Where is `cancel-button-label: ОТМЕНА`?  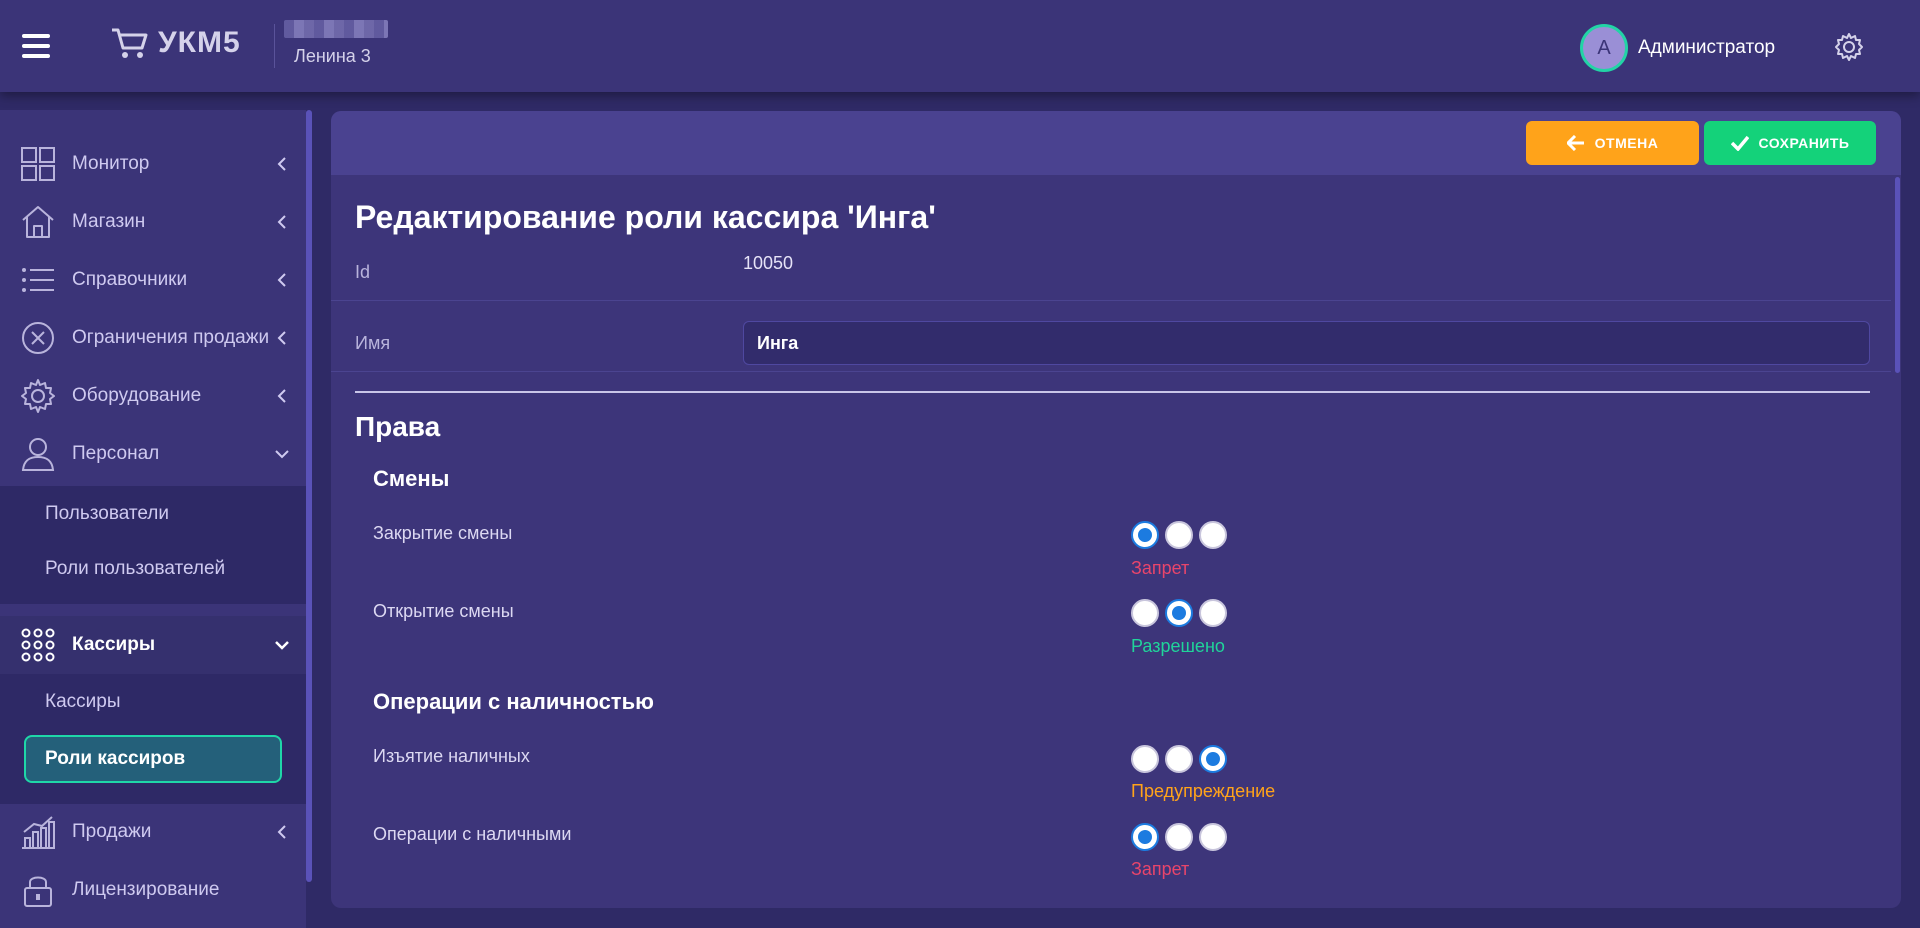 cancel-button-label: ОТМЕНА is located at coordinates (1626, 143).